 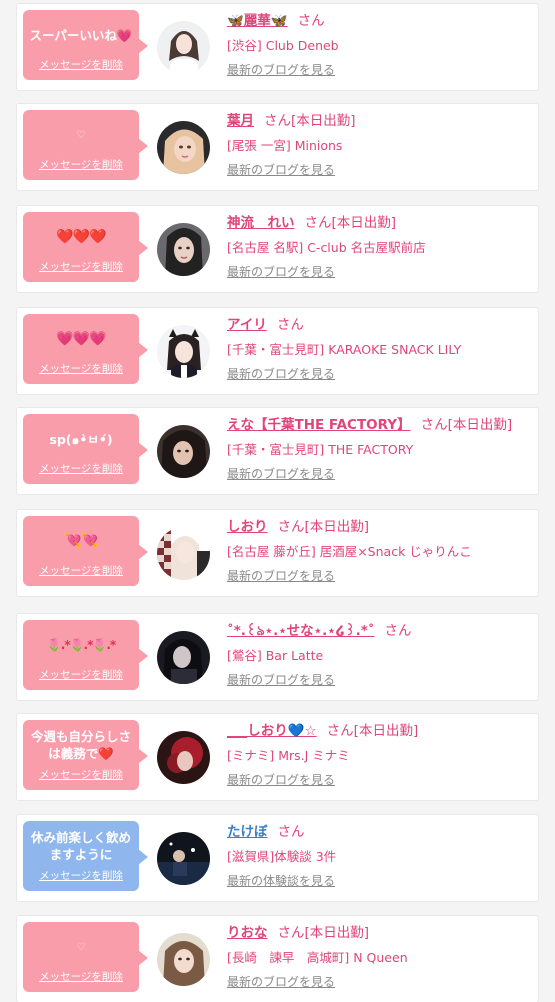 What do you see at coordinates (378, 323) in the screenshot?
I see `name-line: アイリ さん` at bounding box center [378, 323].